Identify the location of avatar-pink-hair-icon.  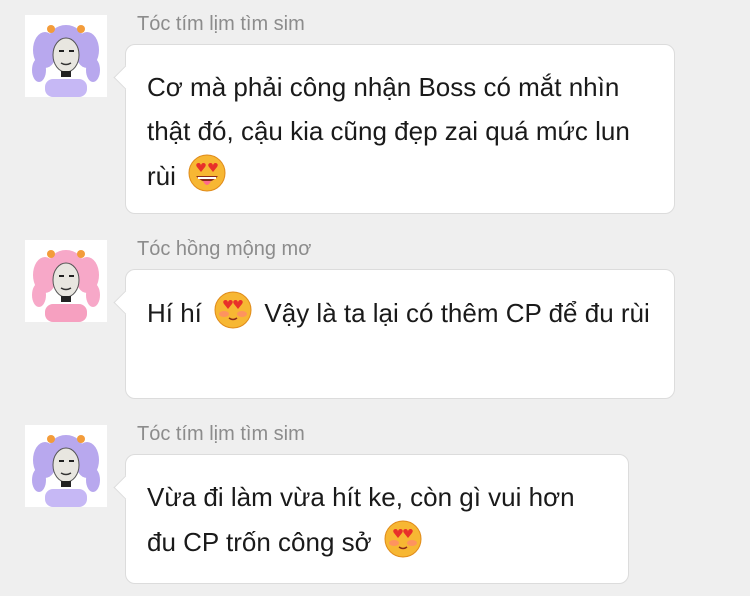
(66, 286).